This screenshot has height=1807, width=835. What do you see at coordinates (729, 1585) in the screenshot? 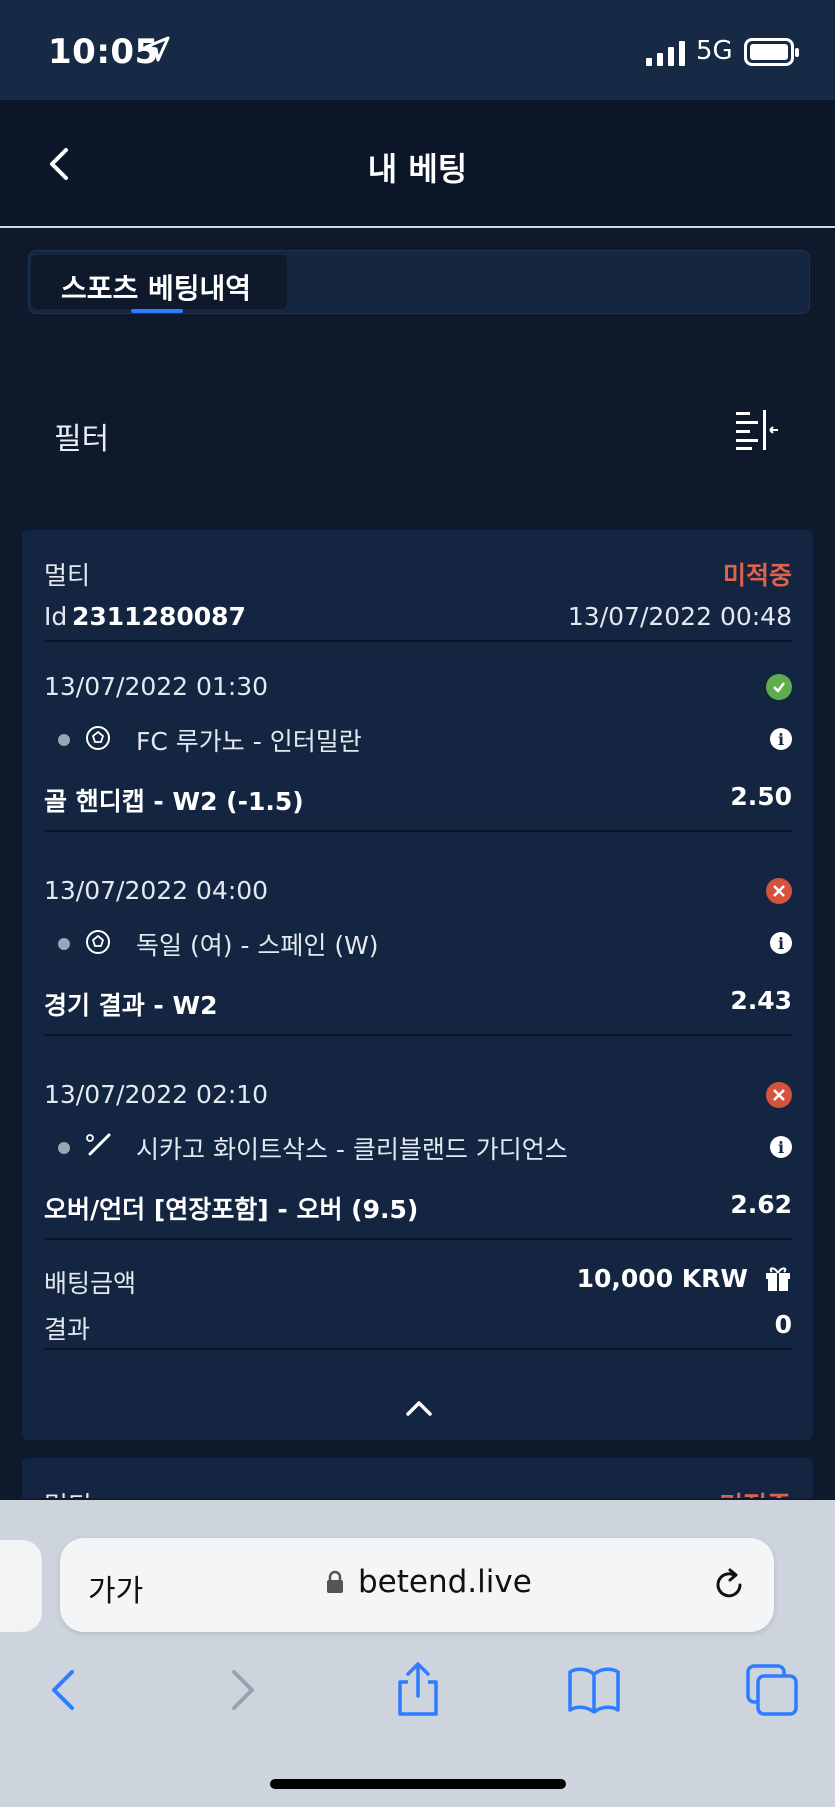
I see `reload-icon` at bounding box center [729, 1585].